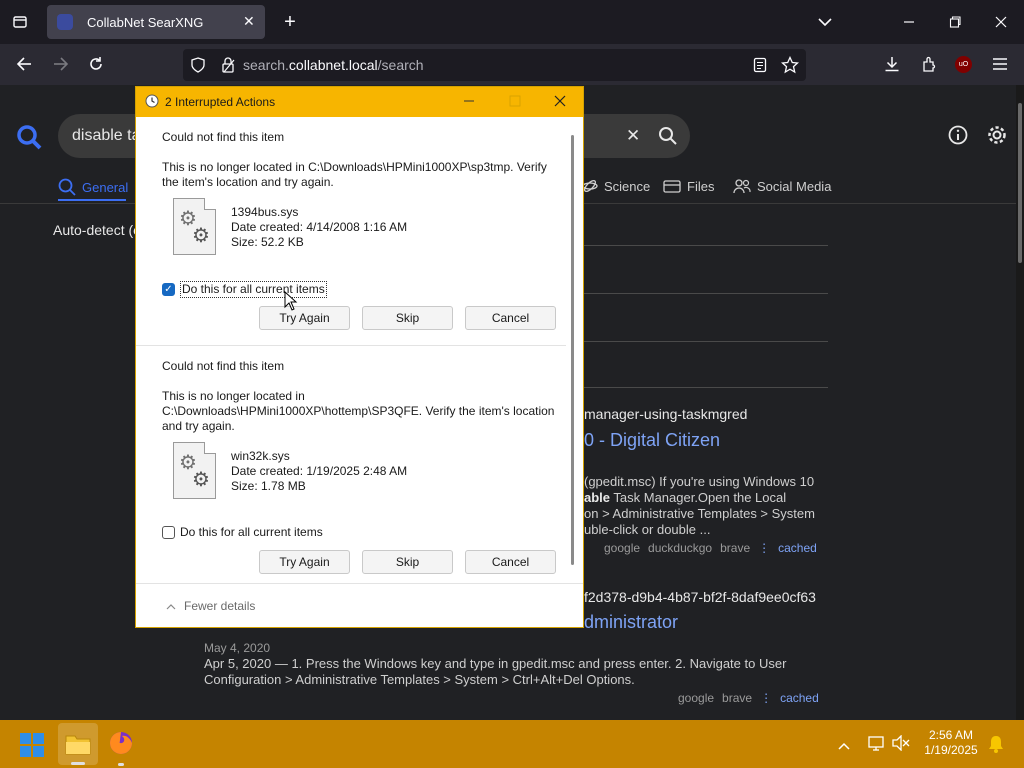 This screenshot has width=1024, height=768. I want to click on firefox-icon, so click(121, 748).